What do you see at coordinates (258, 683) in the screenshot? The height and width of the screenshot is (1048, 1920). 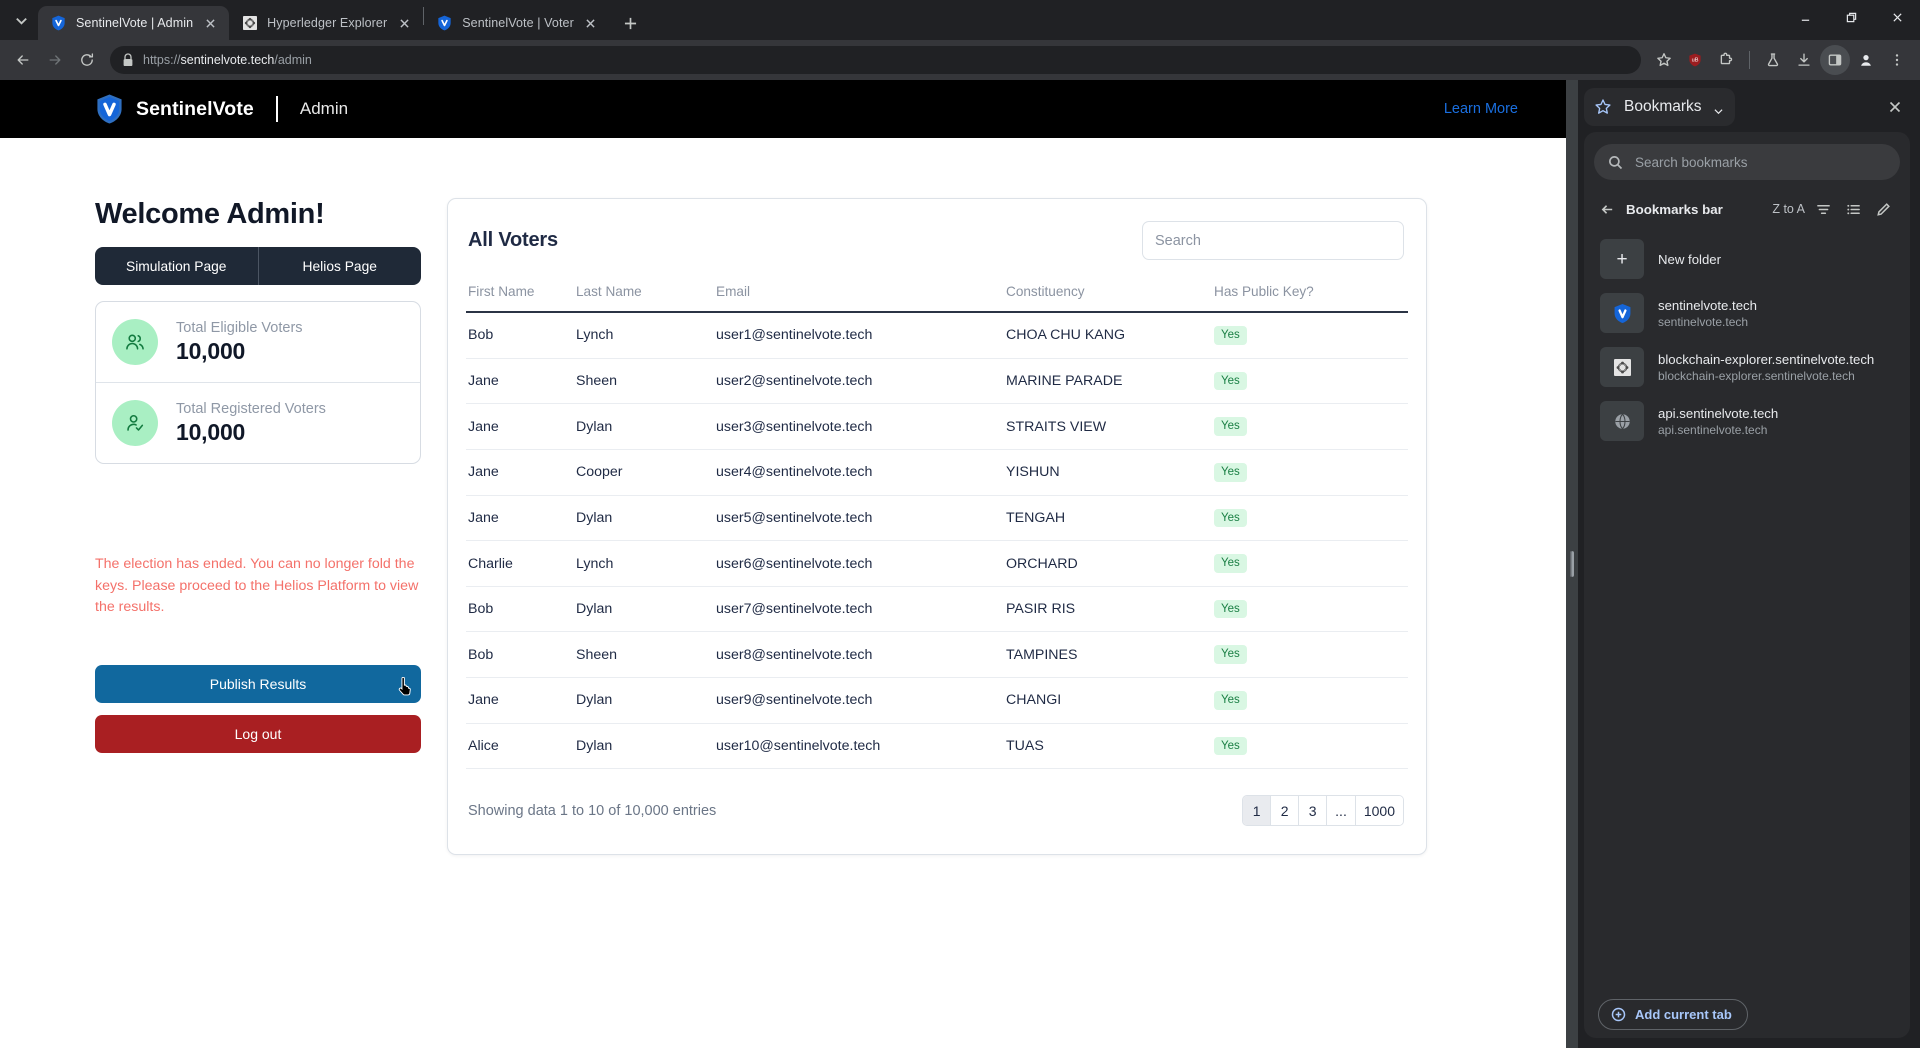 I see `publish-results-button: Publish Results` at bounding box center [258, 683].